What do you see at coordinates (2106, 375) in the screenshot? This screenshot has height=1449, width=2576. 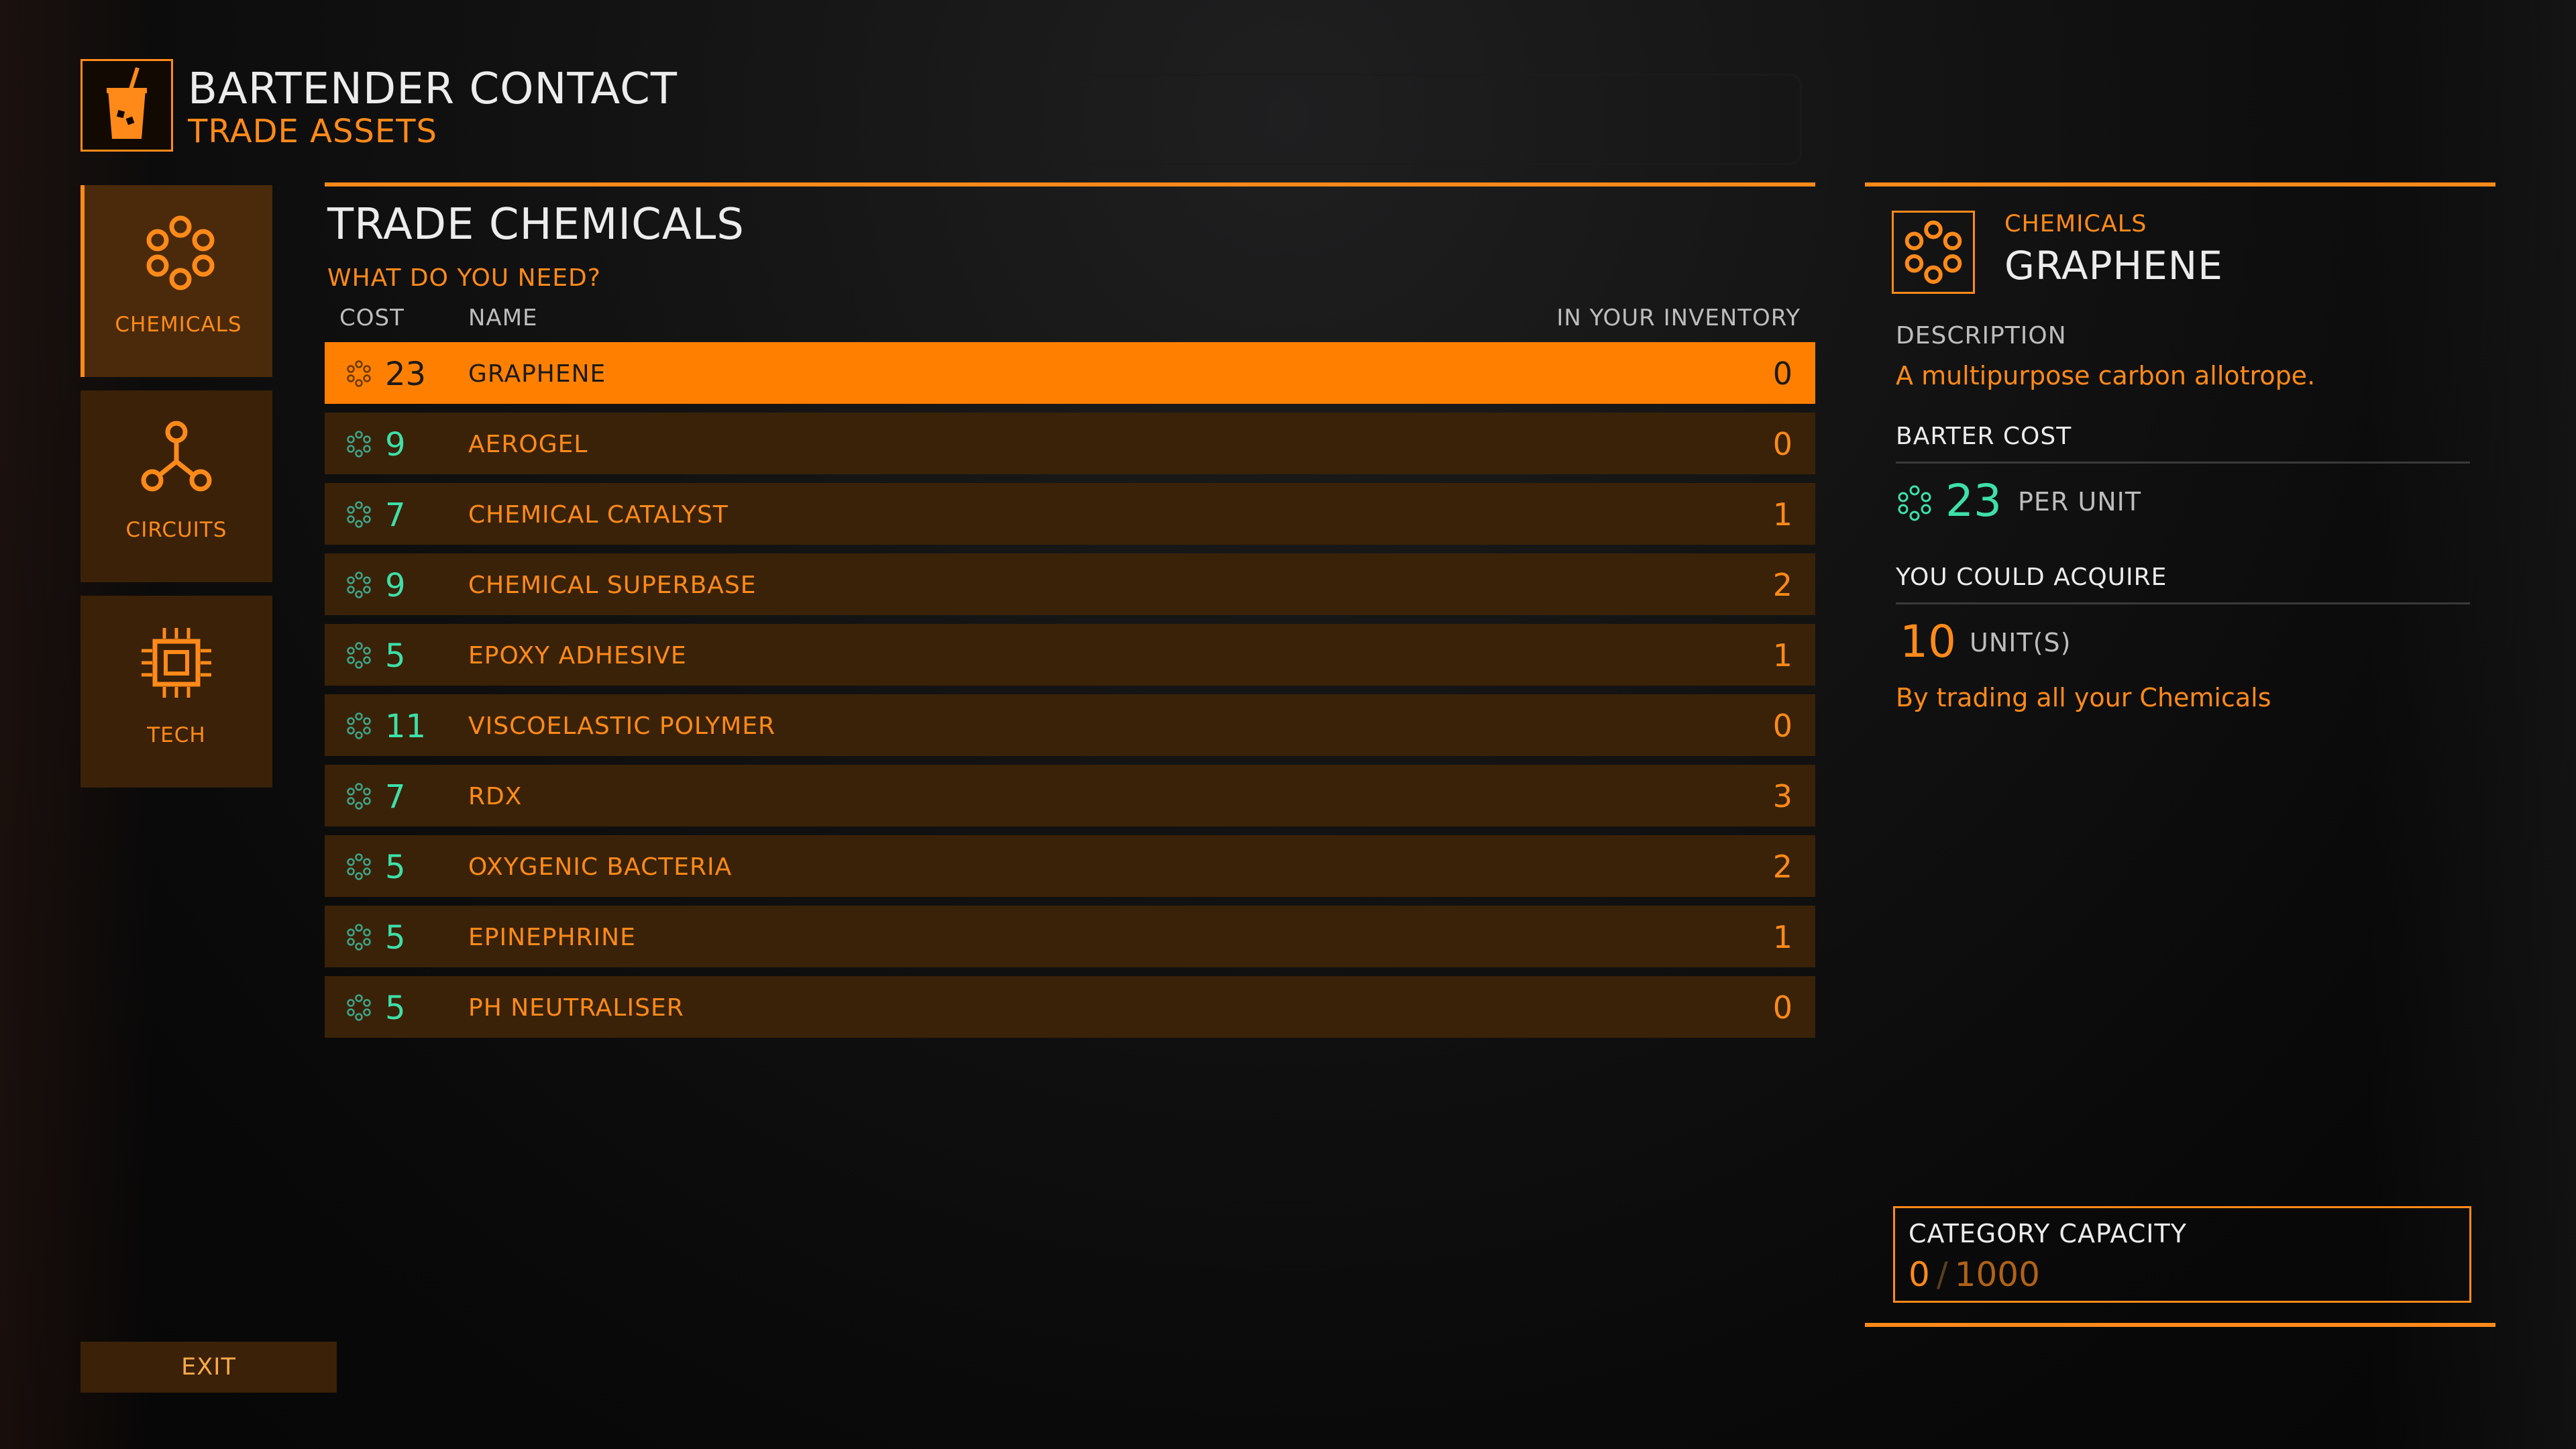 I see `description-text: A multipurpose carbon allotrope.` at bounding box center [2106, 375].